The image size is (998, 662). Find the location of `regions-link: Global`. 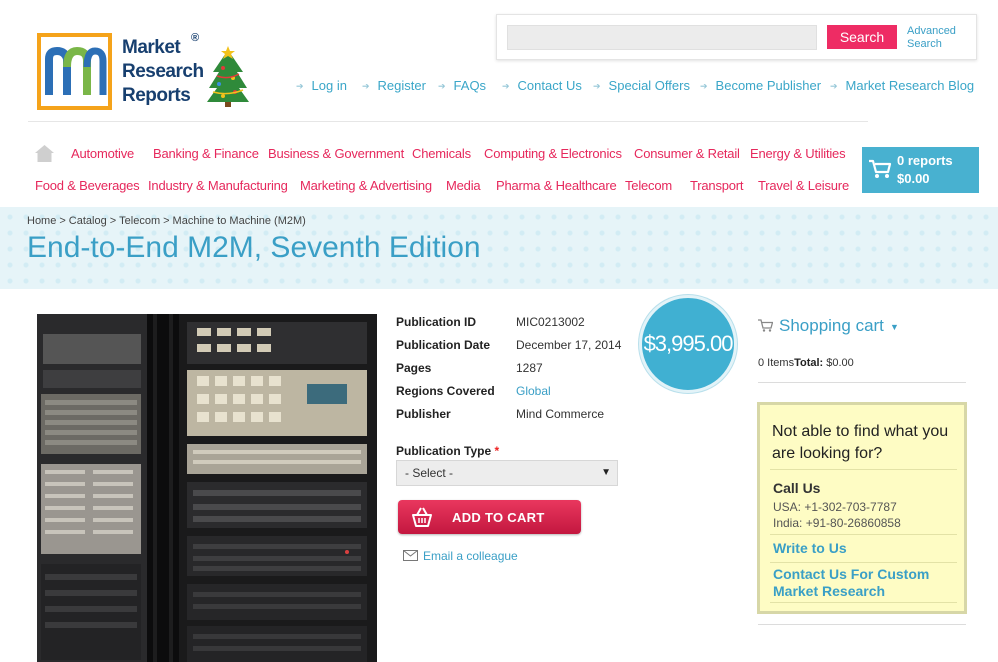

regions-link: Global is located at coordinates (533, 391).